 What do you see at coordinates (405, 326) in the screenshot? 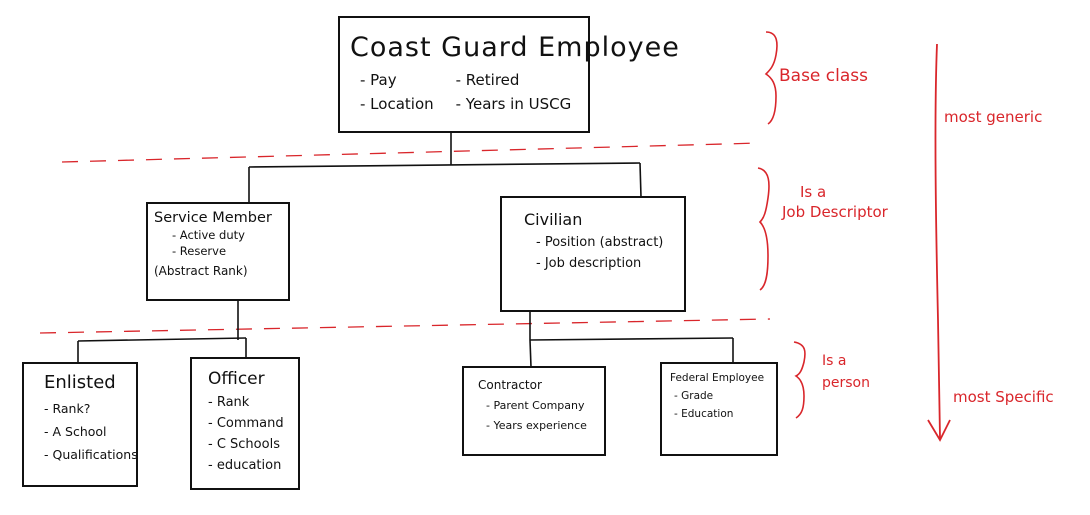
I see `level-separator-bottom` at bounding box center [405, 326].